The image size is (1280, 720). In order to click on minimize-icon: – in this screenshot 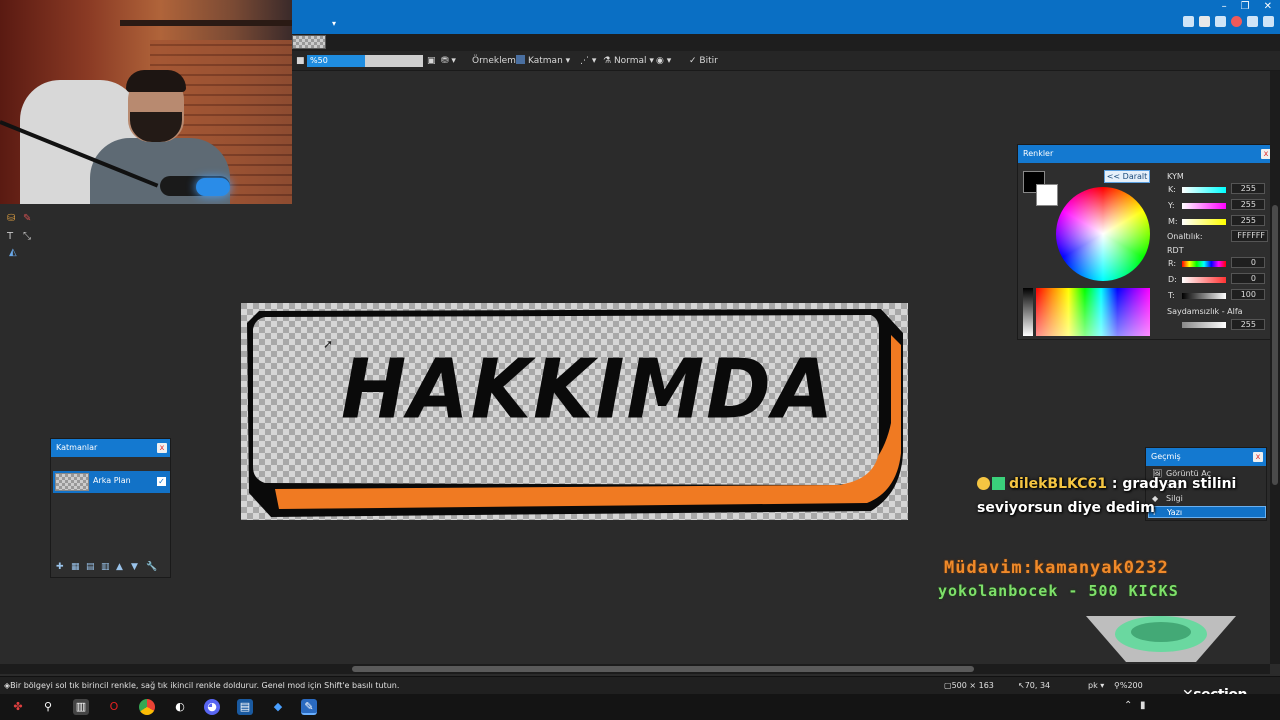, I will do `click(1224, 6)`.